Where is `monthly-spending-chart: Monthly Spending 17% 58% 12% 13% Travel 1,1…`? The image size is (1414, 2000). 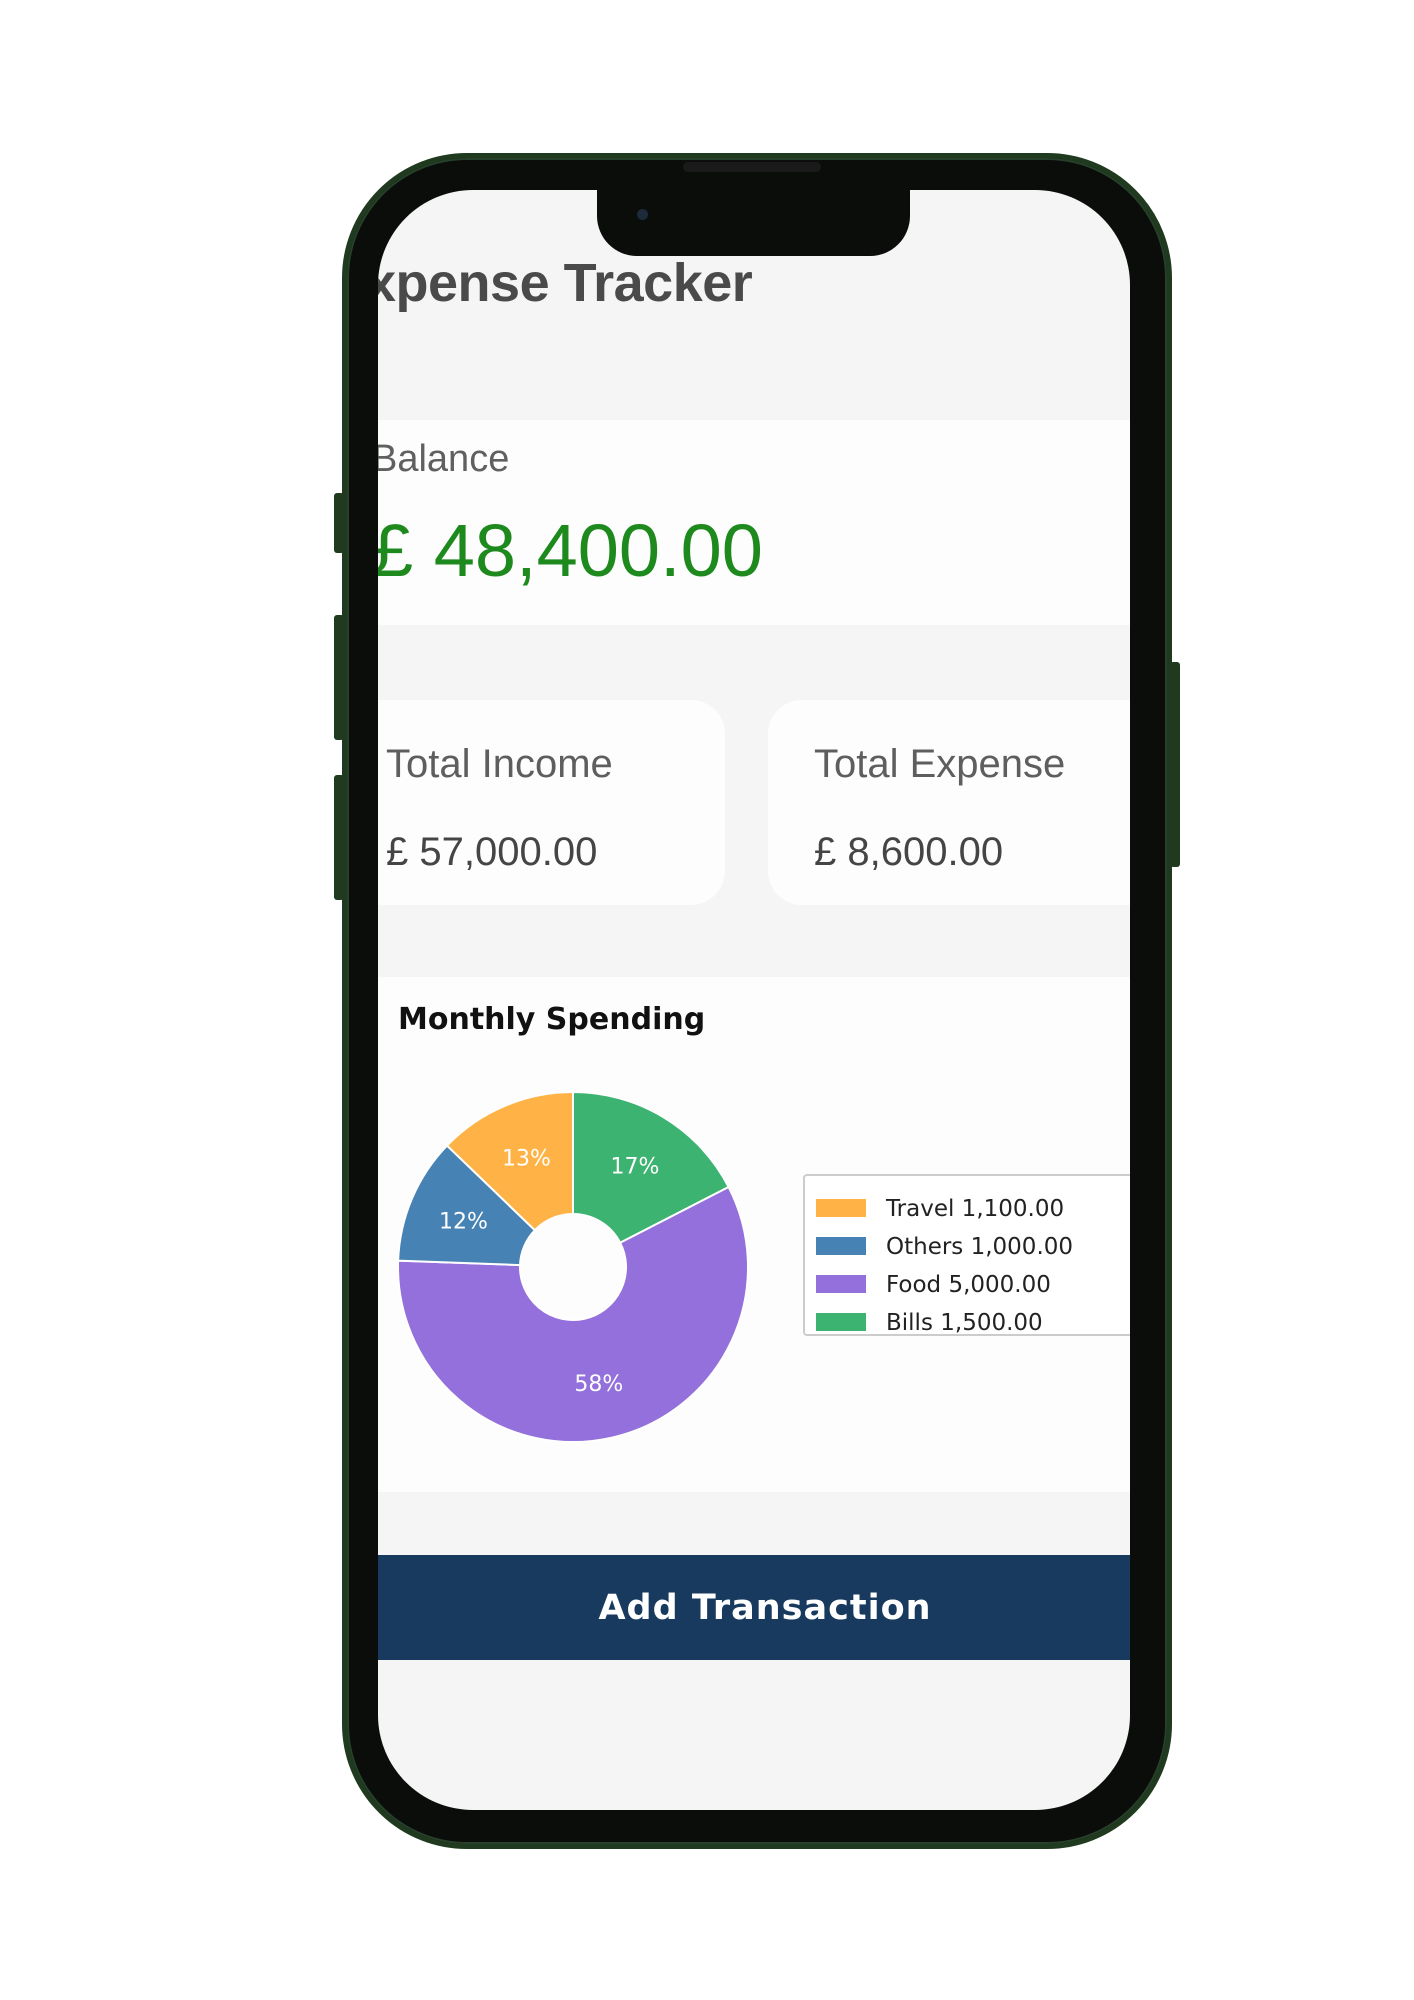
monthly-spending-chart: Monthly Spending 17% 58% 12% 13% Travel 1,1… is located at coordinates (763, 1222).